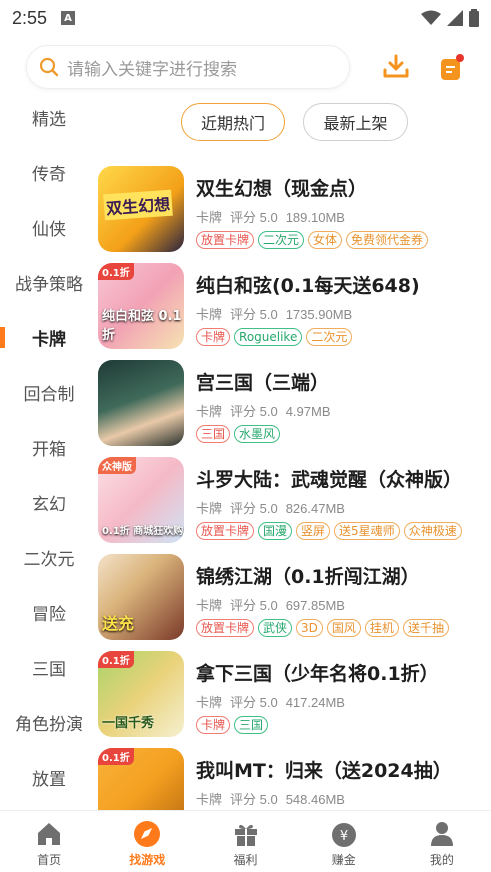 The image size is (491, 872). What do you see at coordinates (343, 628) in the screenshot?
I see `game-tag: 国风` at bounding box center [343, 628].